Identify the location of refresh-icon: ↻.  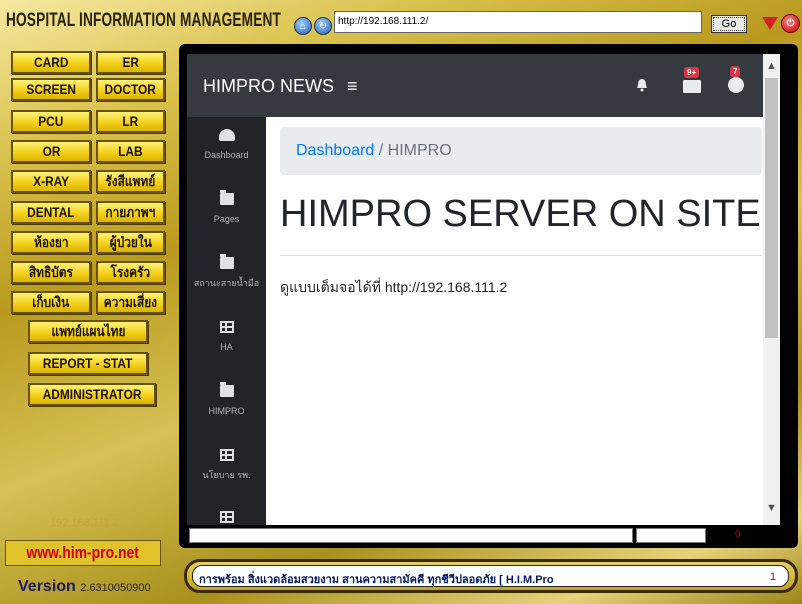
(323, 26).